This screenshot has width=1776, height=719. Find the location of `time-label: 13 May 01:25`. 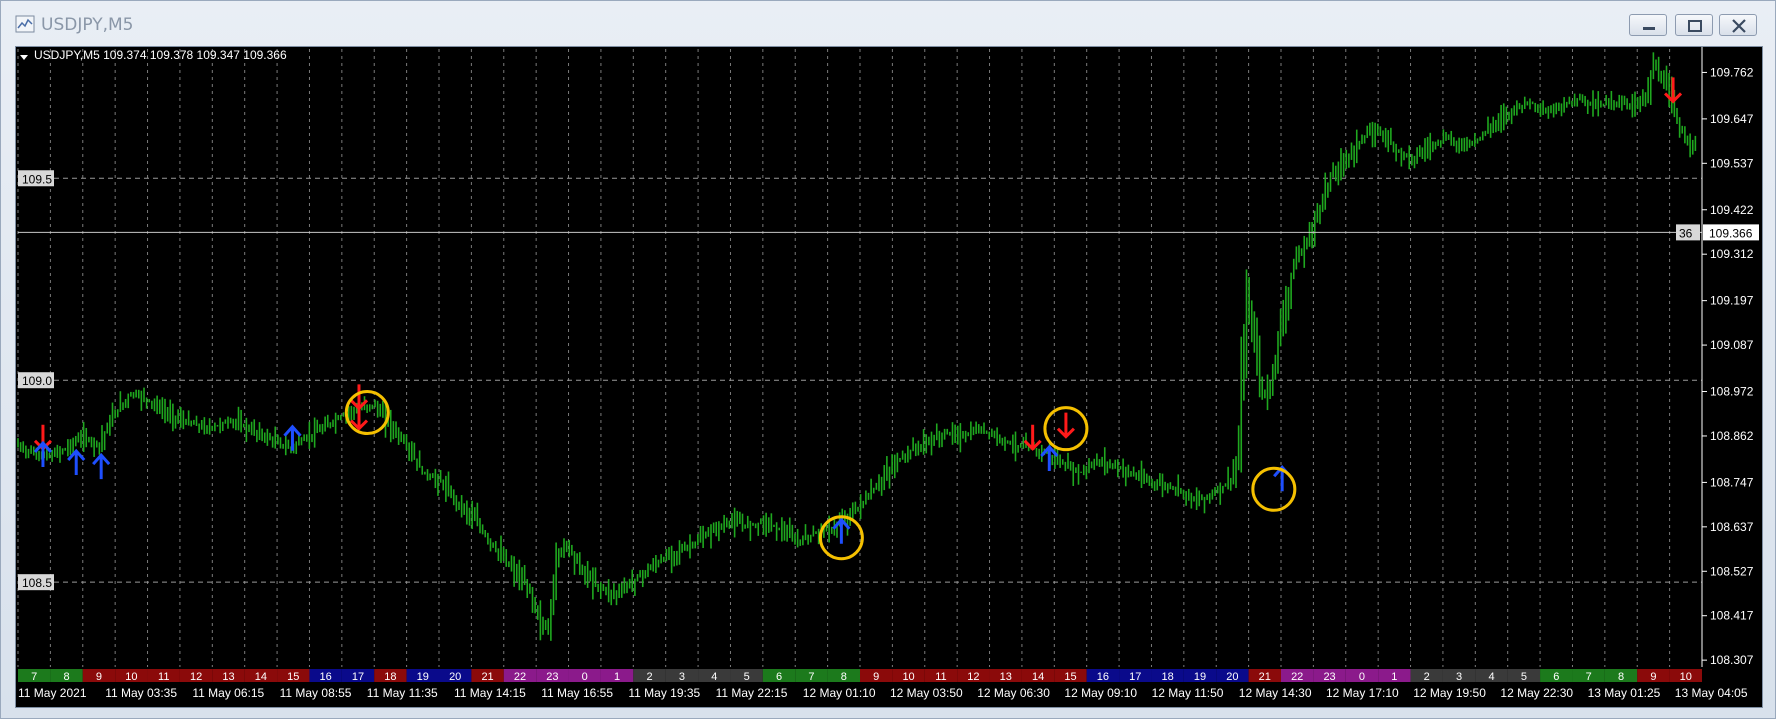

time-label: 13 May 01:25 is located at coordinates (1624, 693).